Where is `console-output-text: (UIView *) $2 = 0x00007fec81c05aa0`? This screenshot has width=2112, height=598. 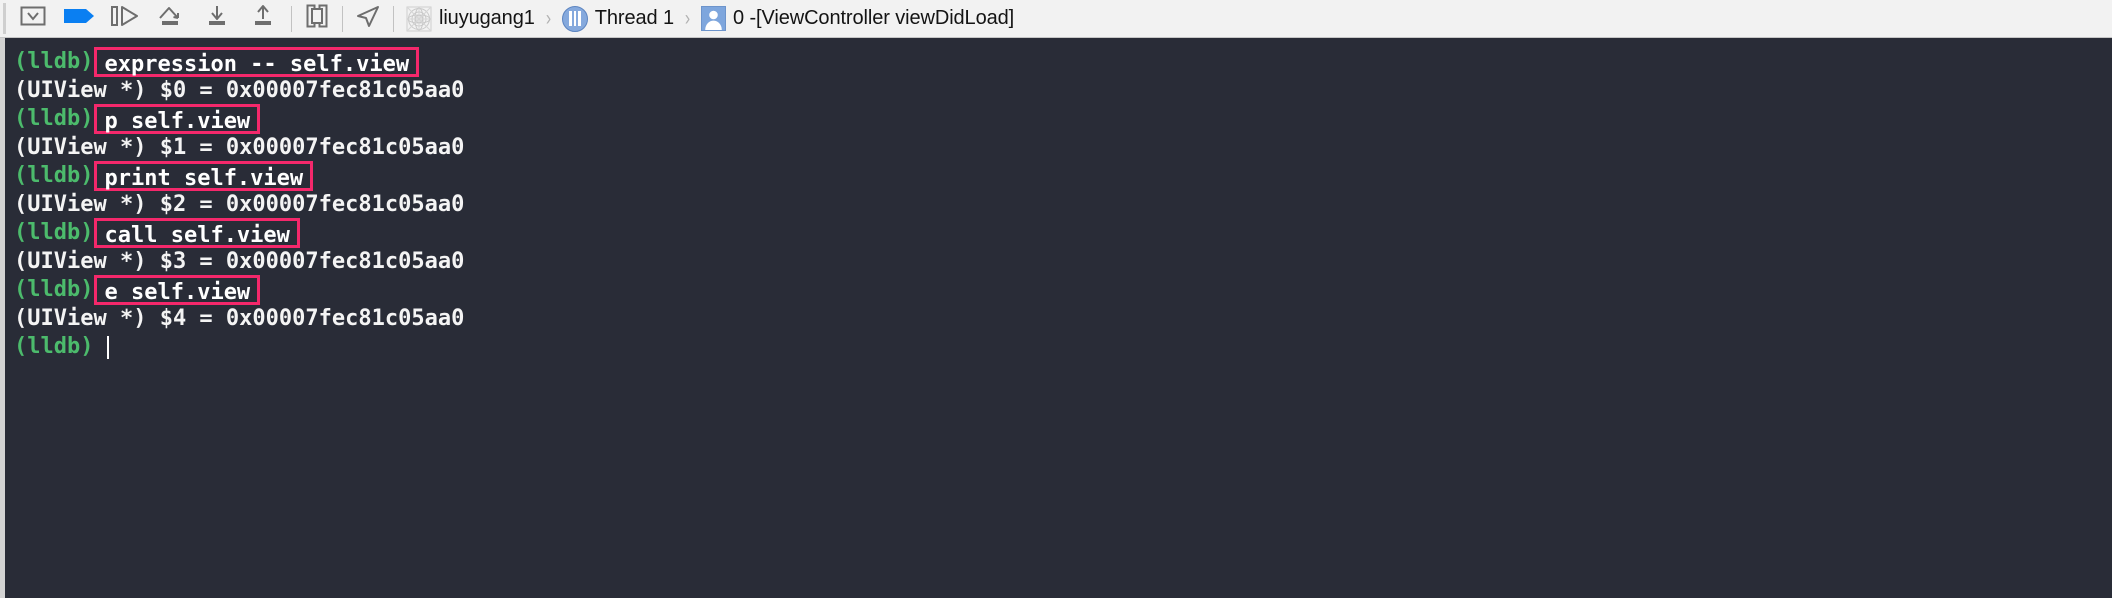 console-output-text: (UIView *) $2 = 0x00007fec81c05aa0 is located at coordinates (239, 204).